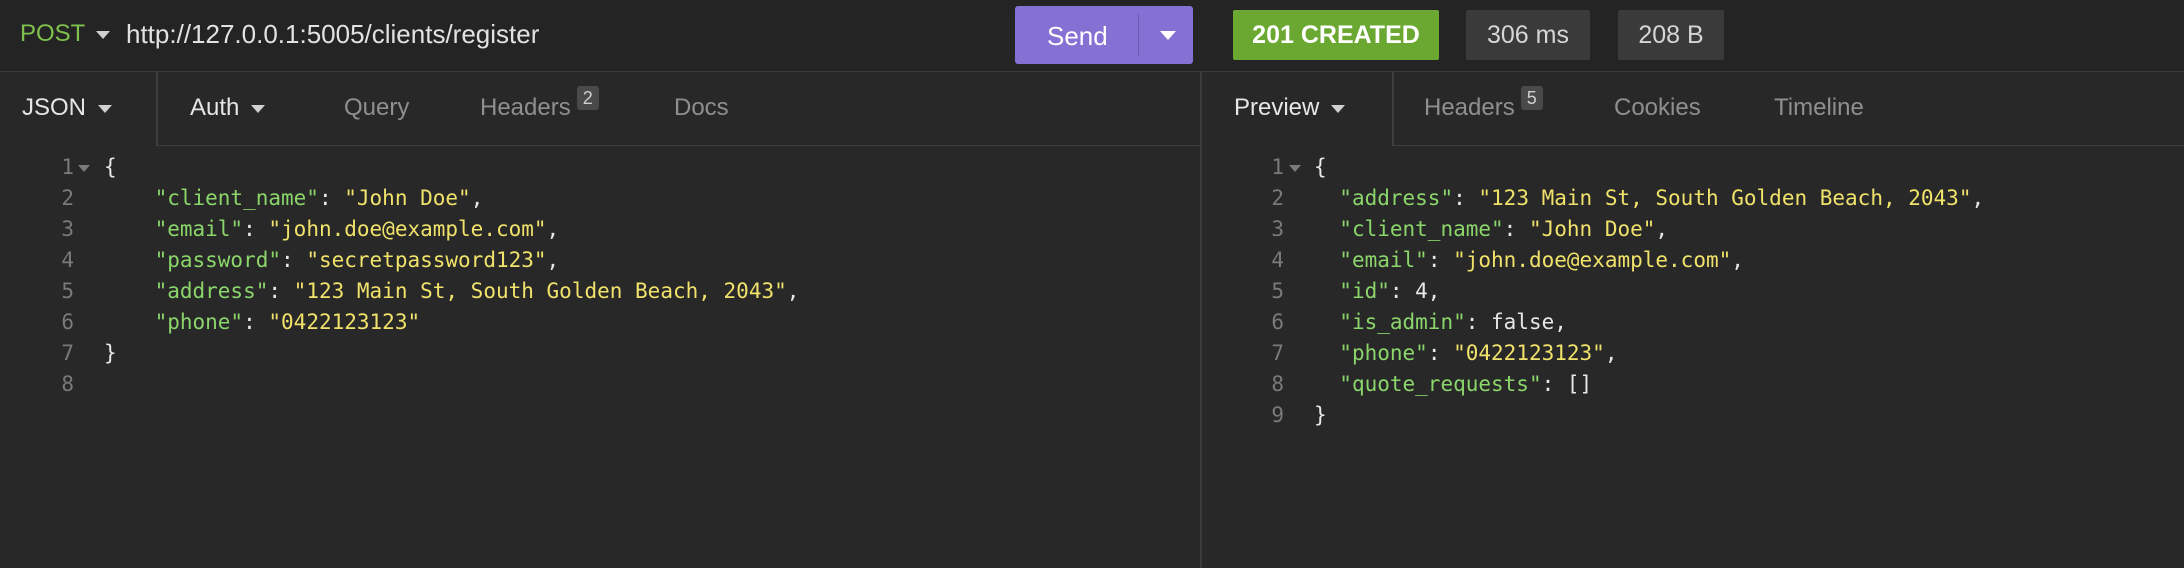 This screenshot has width=2184, height=568. Describe the element at coordinates (1415, 291) in the screenshot. I see `json-punctuation: : 4,` at that location.